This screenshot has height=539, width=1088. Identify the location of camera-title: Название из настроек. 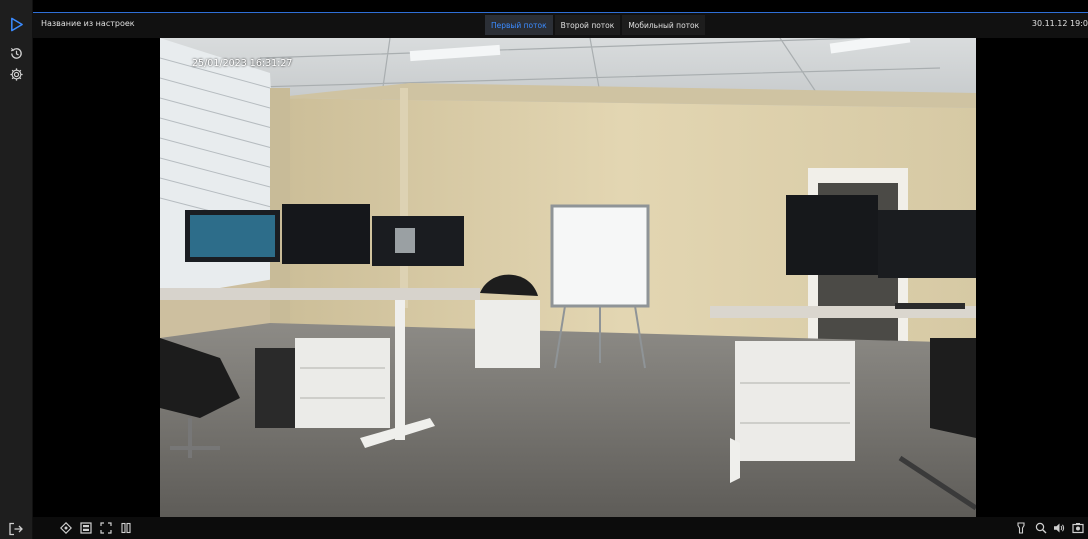
(88, 23).